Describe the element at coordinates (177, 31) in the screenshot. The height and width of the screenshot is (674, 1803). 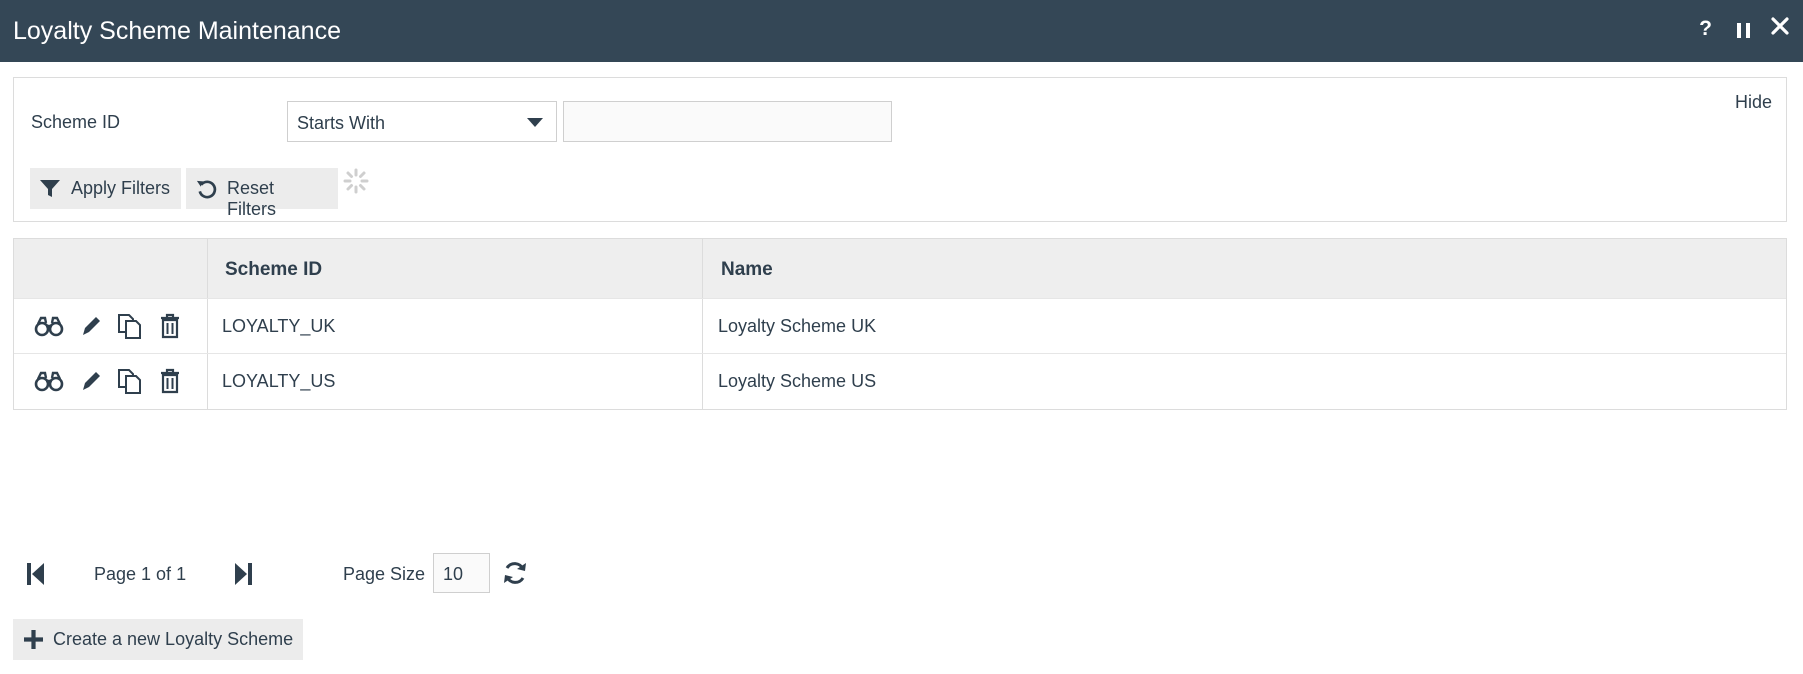
I see `window-title: Loyalty Scheme Maintenance` at that location.